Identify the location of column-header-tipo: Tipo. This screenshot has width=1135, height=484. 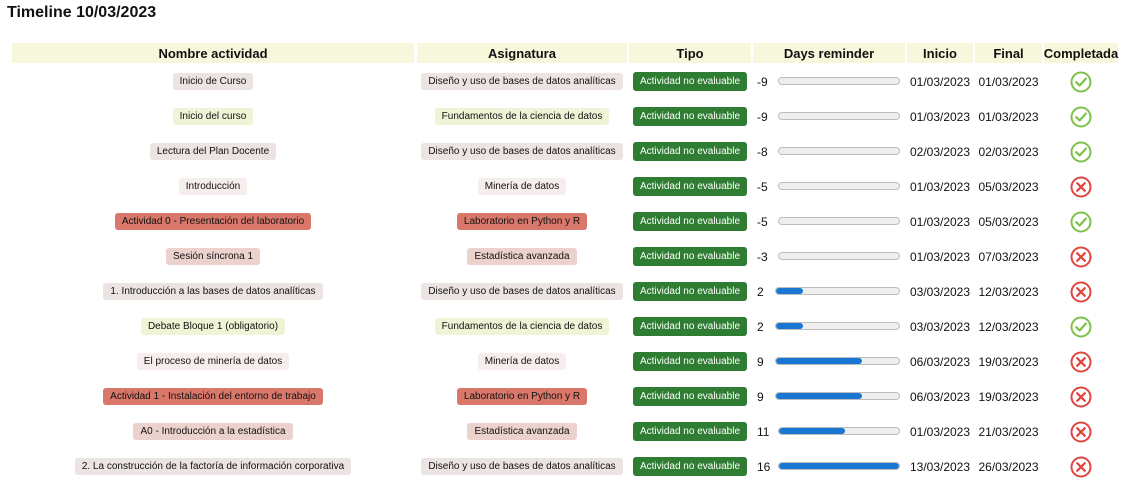
(690, 53).